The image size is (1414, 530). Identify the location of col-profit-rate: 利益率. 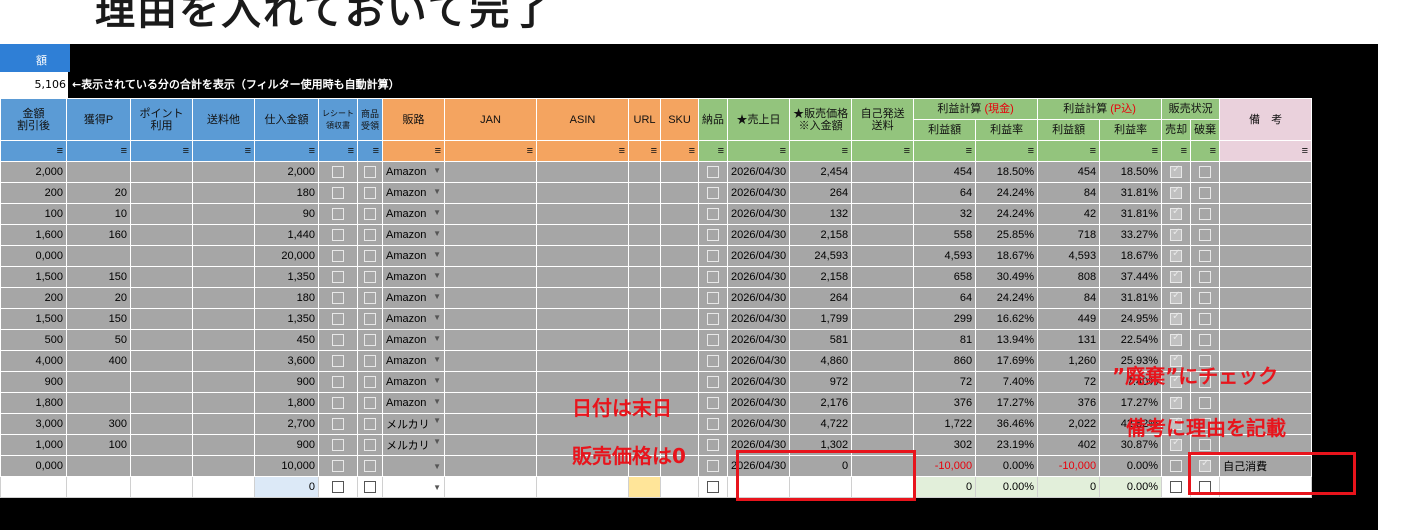
(1007, 130).